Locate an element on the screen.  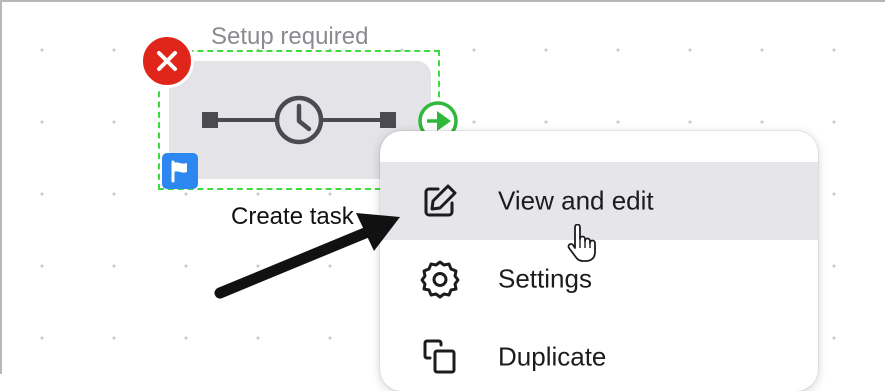
menu-item-view-and-edit: View and edit is located at coordinates (599, 201).